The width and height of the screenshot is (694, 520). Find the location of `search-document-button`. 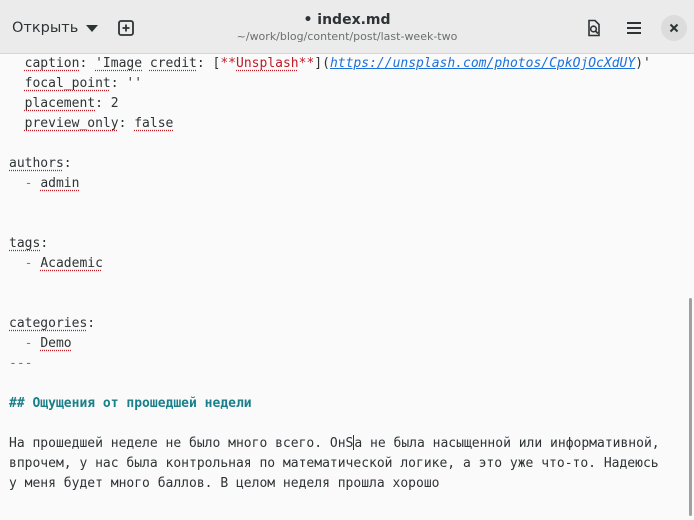

search-document-button is located at coordinates (594, 28).